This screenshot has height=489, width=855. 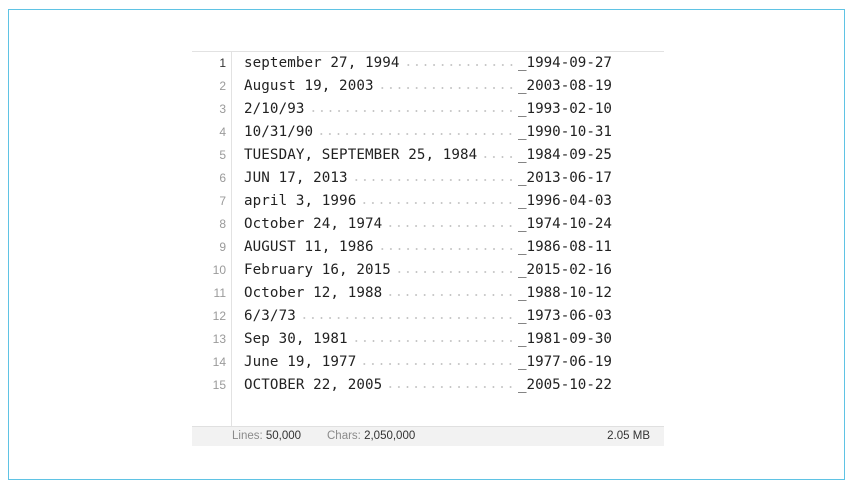 I want to click on char-count-value: 2,050,000, so click(x=390, y=436).